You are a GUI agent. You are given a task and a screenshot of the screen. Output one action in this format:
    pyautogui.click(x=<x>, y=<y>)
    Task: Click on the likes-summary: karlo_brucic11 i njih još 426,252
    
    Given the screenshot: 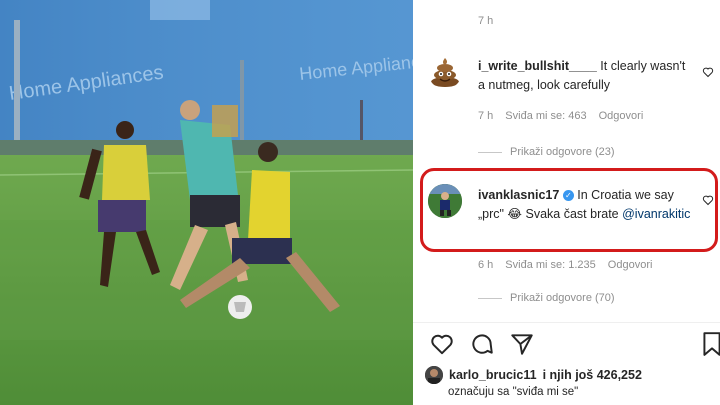 What is the action you would take?
    pyautogui.click(x=533, y=375)
    